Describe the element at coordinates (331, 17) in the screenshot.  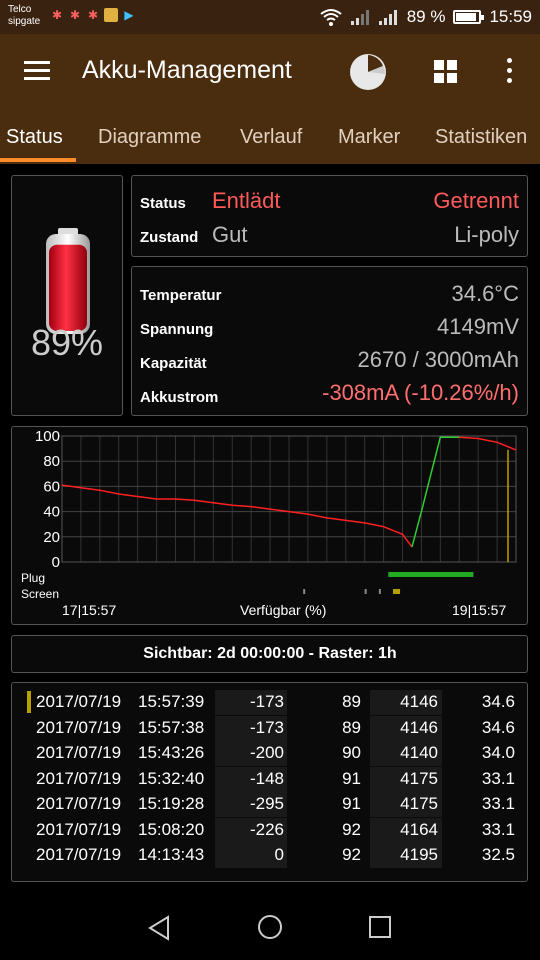
I see `wifi-icon` at that location.